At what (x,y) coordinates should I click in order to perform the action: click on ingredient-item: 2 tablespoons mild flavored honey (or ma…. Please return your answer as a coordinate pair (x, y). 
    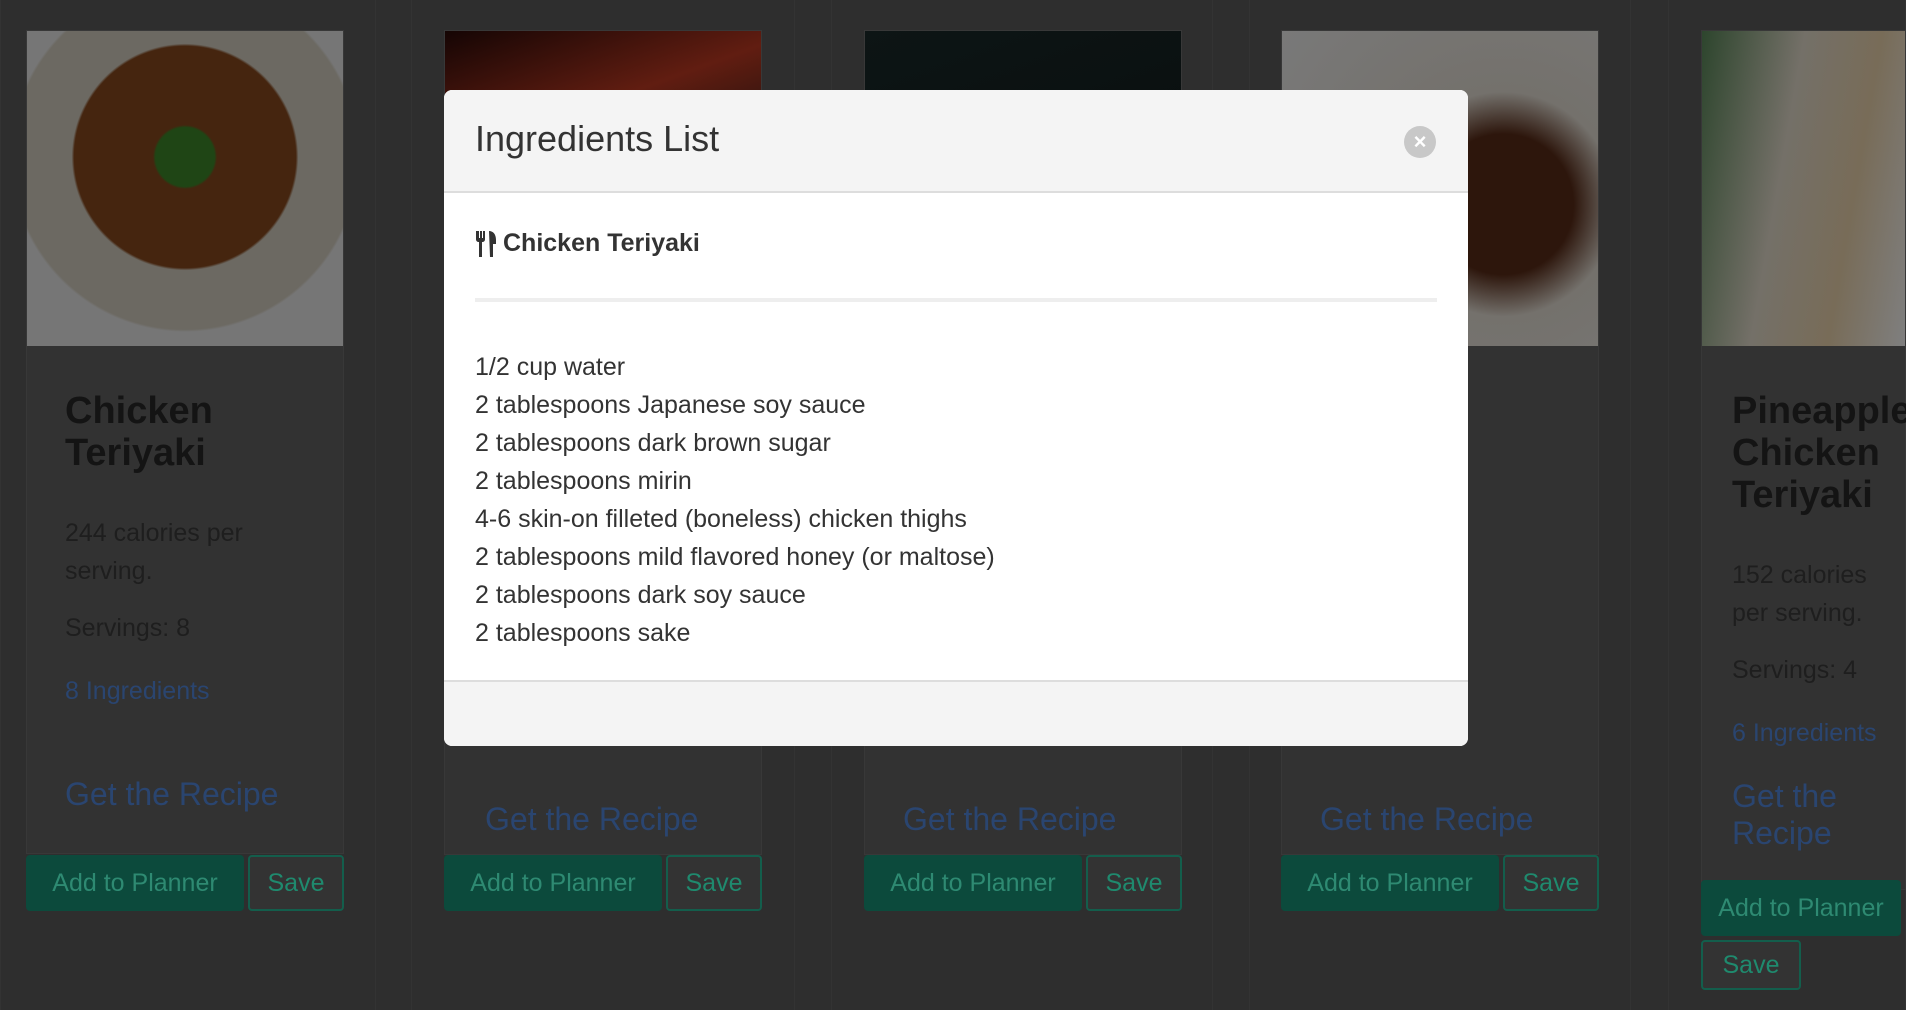
    Looking at the image, I should click on (735, 557).